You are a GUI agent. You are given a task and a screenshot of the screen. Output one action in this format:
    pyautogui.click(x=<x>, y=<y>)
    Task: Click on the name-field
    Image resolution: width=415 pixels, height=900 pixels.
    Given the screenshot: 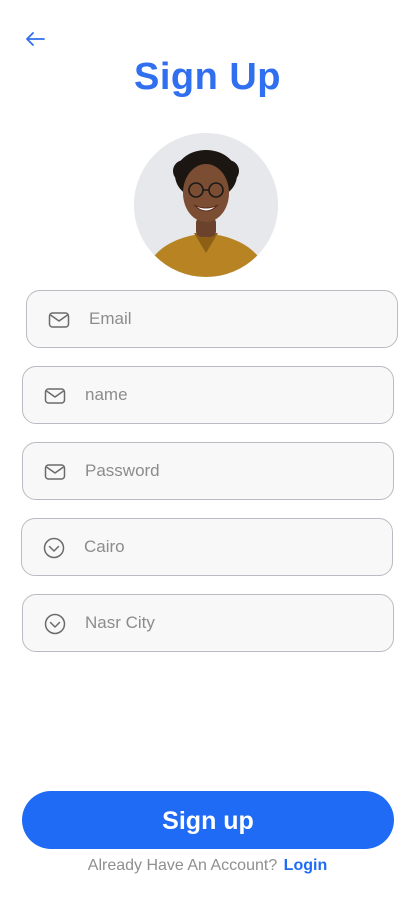 What is the action you would take?
    pyautogui.click(x=208, y=395)
    